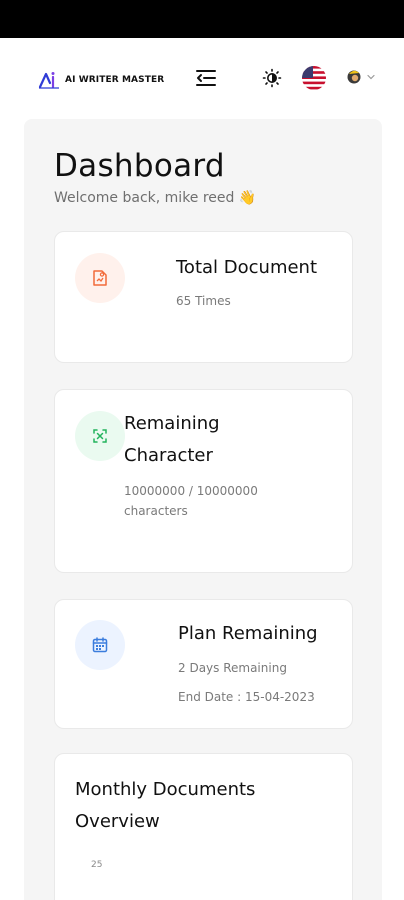 The height and width of the screenshot is (900, 404). I want to click on calendar-icon, so click(100, 645).